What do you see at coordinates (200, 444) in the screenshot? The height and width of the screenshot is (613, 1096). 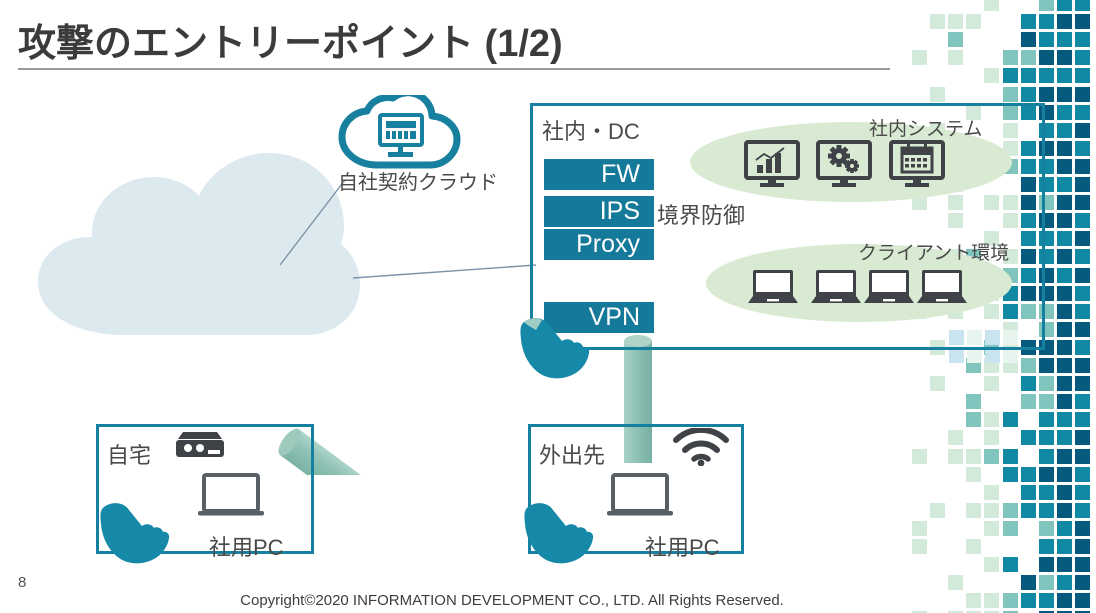 I see `router-icon` at bounding box center [200, 444].